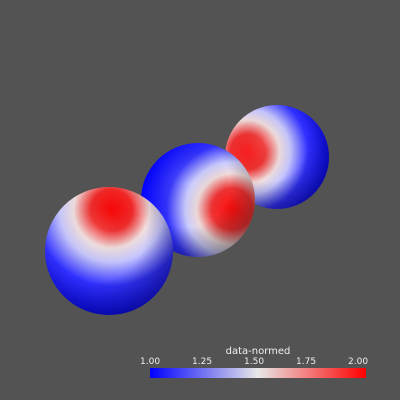 The width and height of the screenshot is (400, 400). What do you see at coordinates (202, 362) in the screenshot?
I see `scalar-bar-tick-label: 1.25` at bounding box center [202, 362].